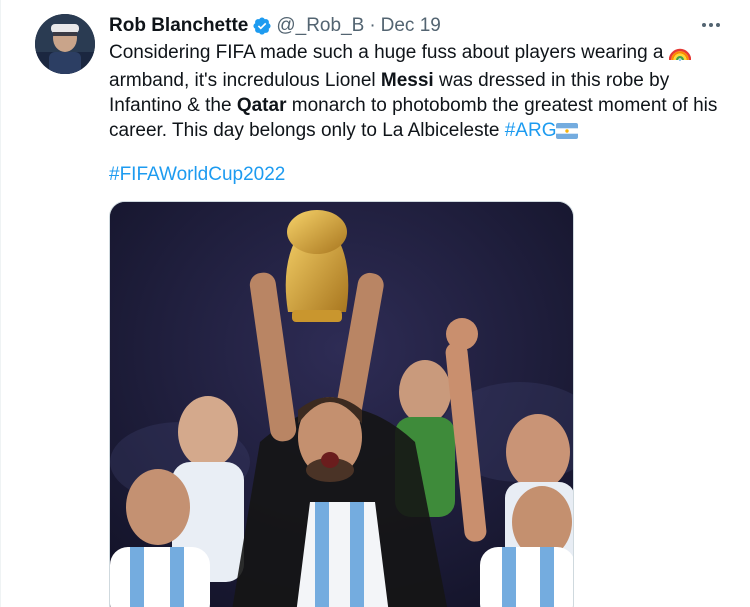 The height and width of the screenshot is (607, 750). What do you see at coordinates (197, 174) in the screenshot?
I see `hashtag-link: #FIFAWorldCup2022` at bounding box center [197, 174].